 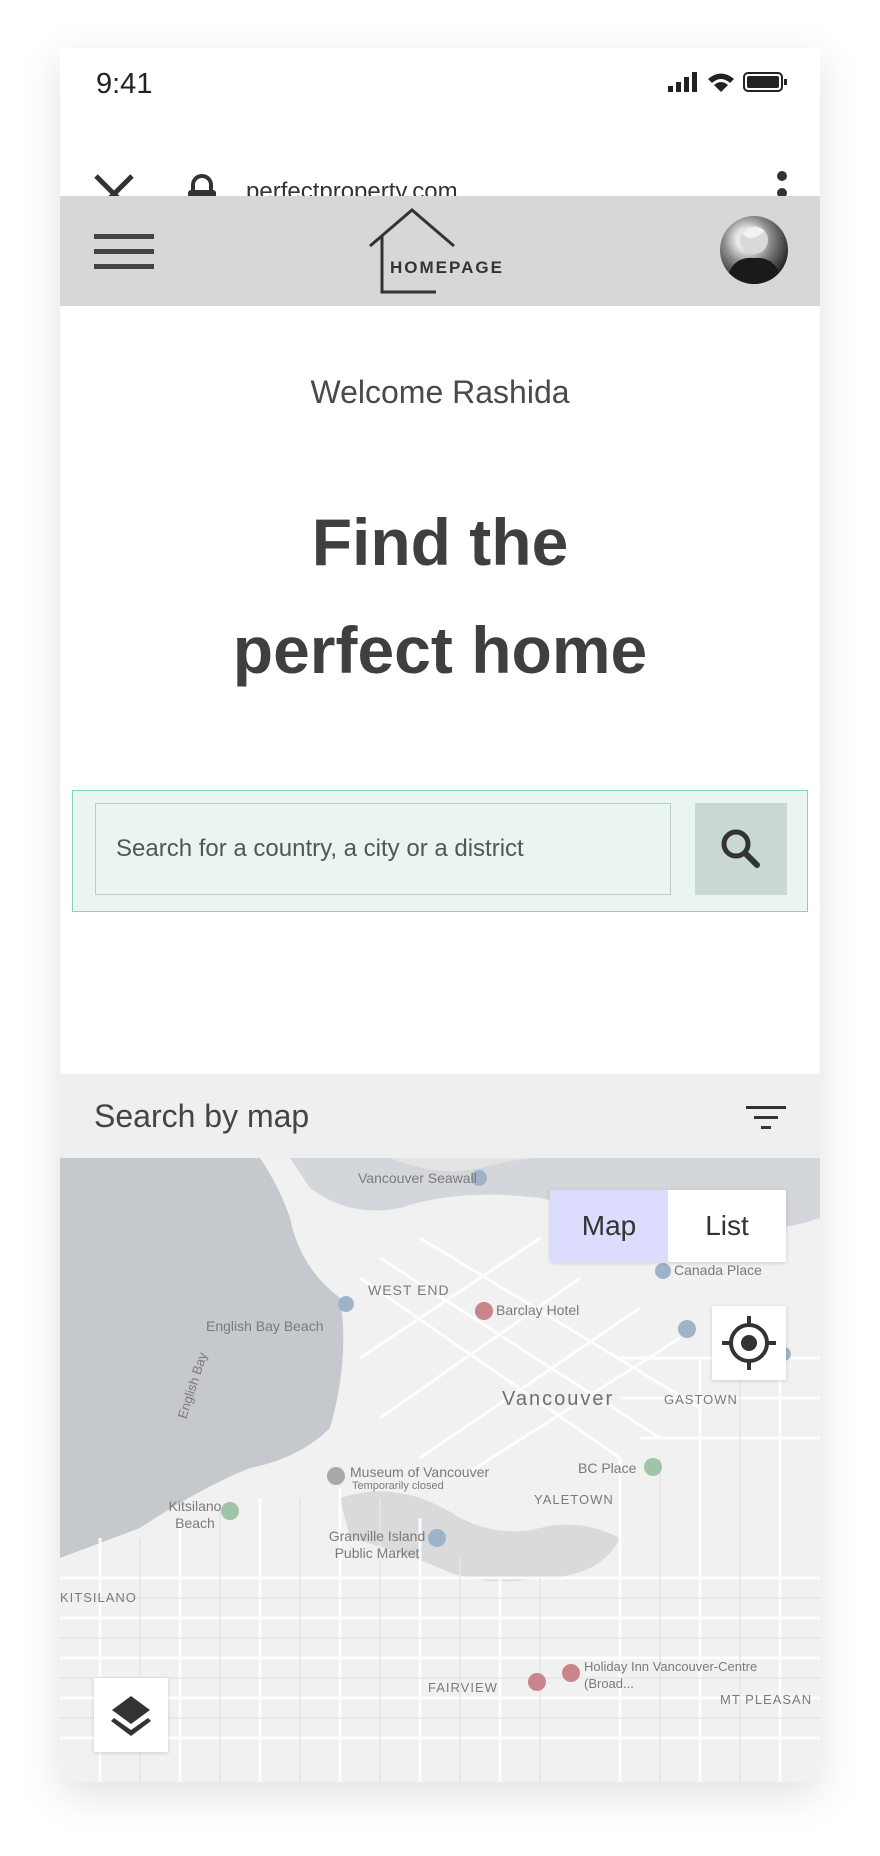 I want to click on view-toggle: Map List, so click(x=668, y=1226).